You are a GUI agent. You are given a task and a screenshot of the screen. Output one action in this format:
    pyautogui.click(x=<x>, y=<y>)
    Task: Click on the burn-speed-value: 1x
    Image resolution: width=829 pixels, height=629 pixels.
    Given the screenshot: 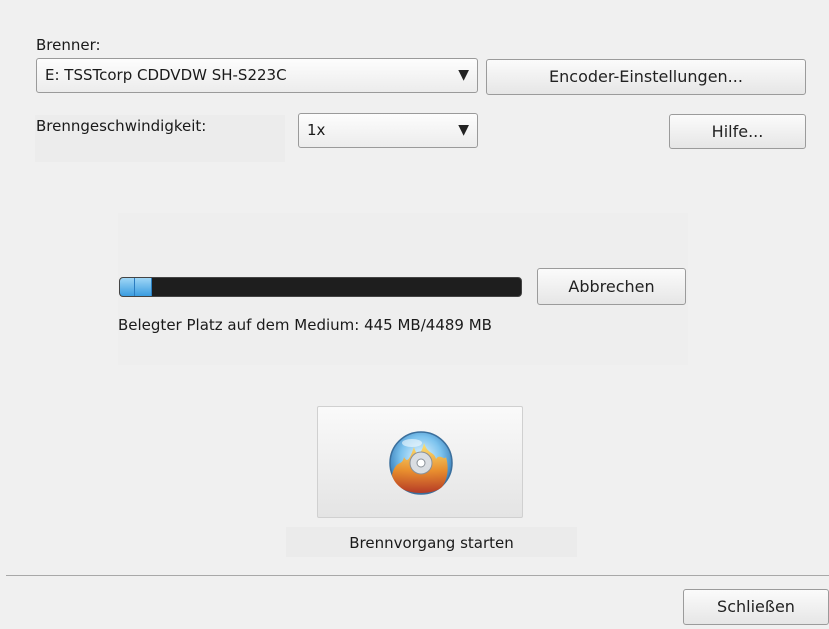 What is the action you would take?
    pyautogui.click(x=316, y=130)
    